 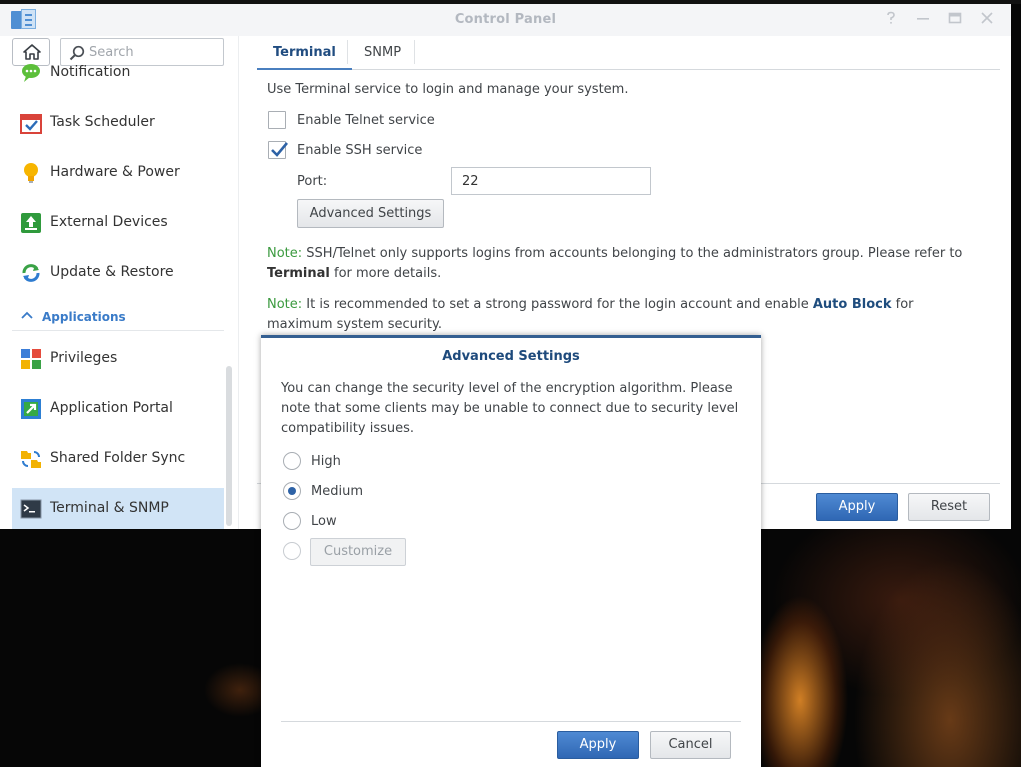 I want to click on sidebar-item-label: Update & Restore, so click(x=112, y=272).